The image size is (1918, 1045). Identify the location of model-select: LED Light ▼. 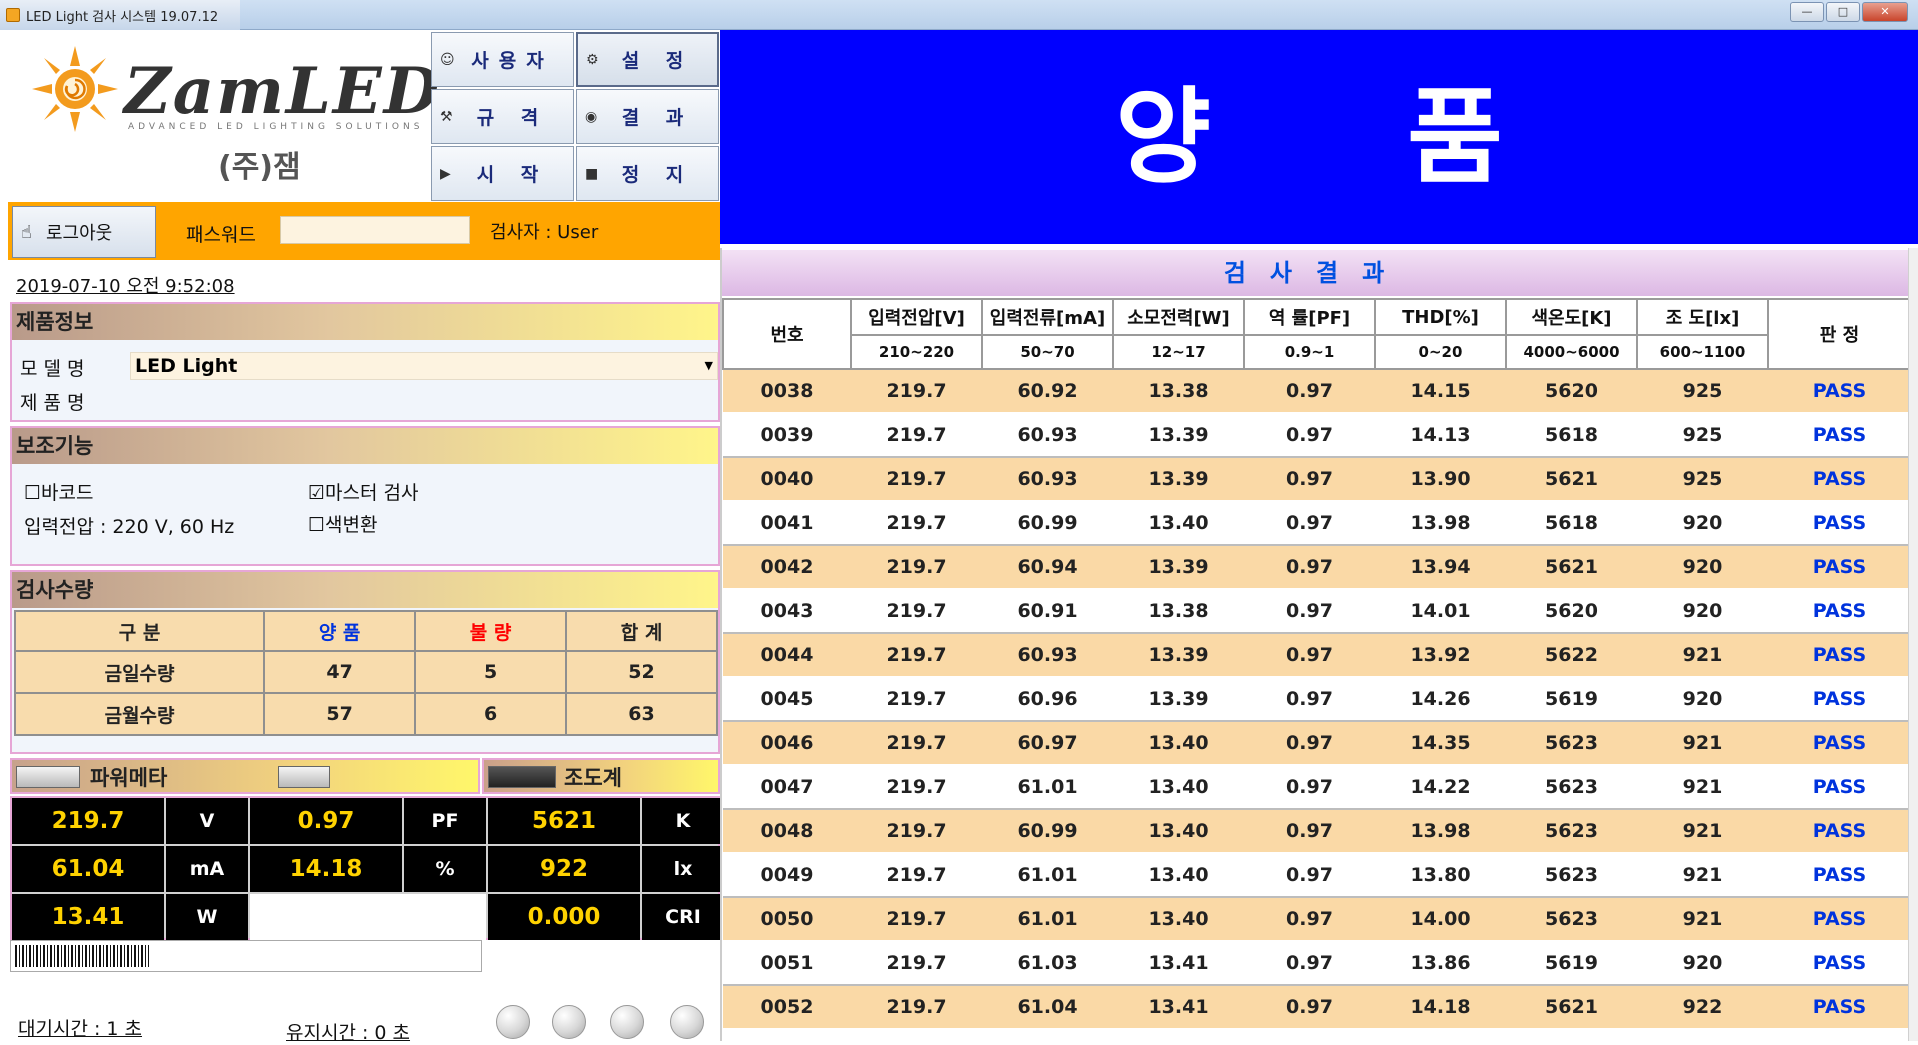
(424, 366).